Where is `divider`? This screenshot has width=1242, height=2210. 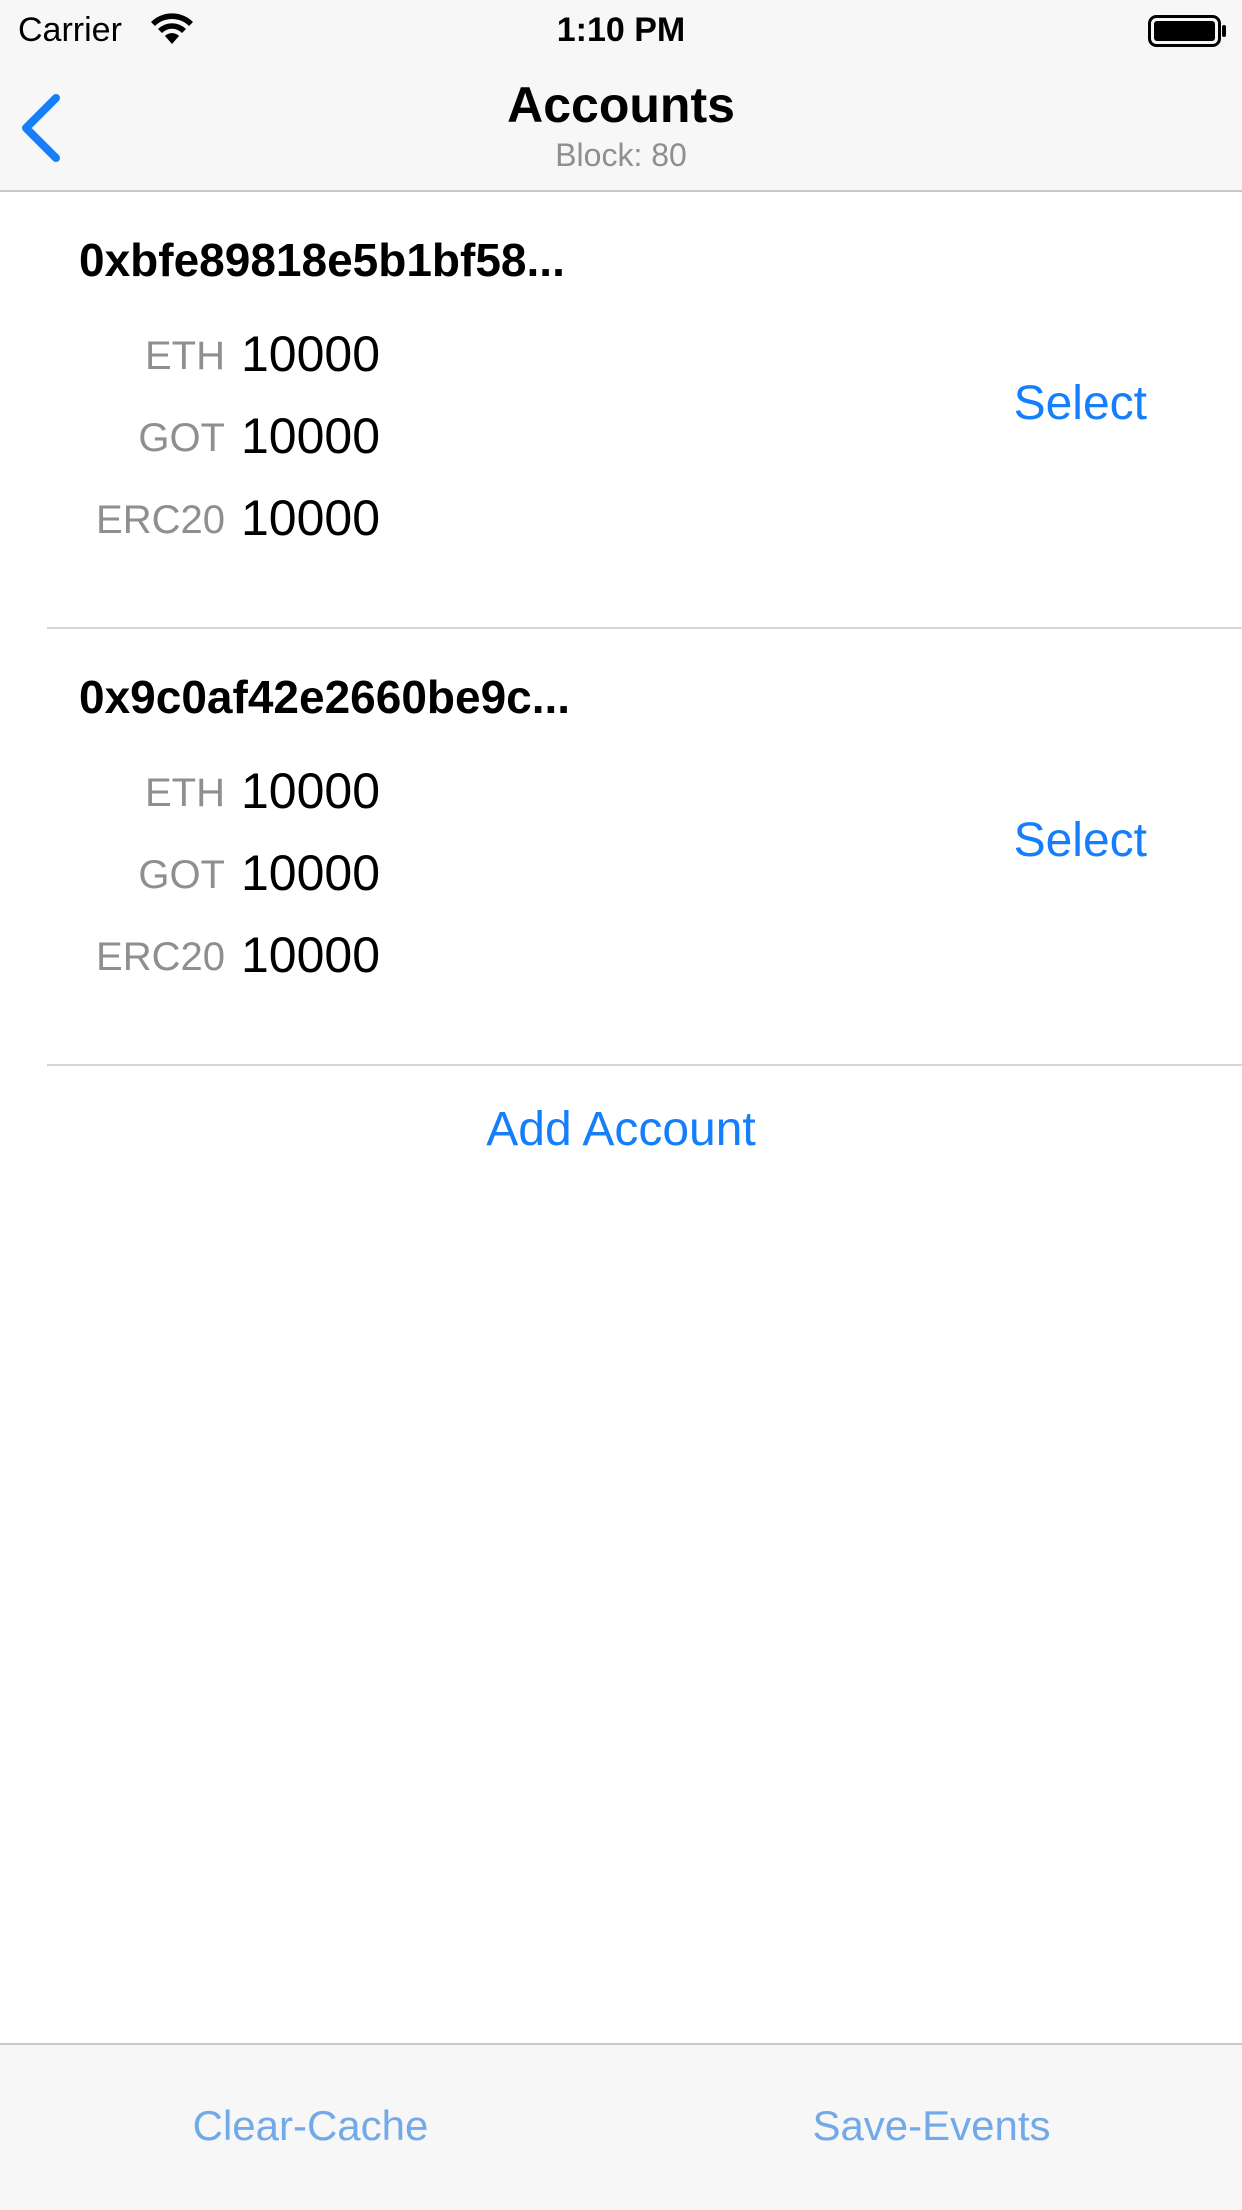
divider is located at coordinates (644, 1065).